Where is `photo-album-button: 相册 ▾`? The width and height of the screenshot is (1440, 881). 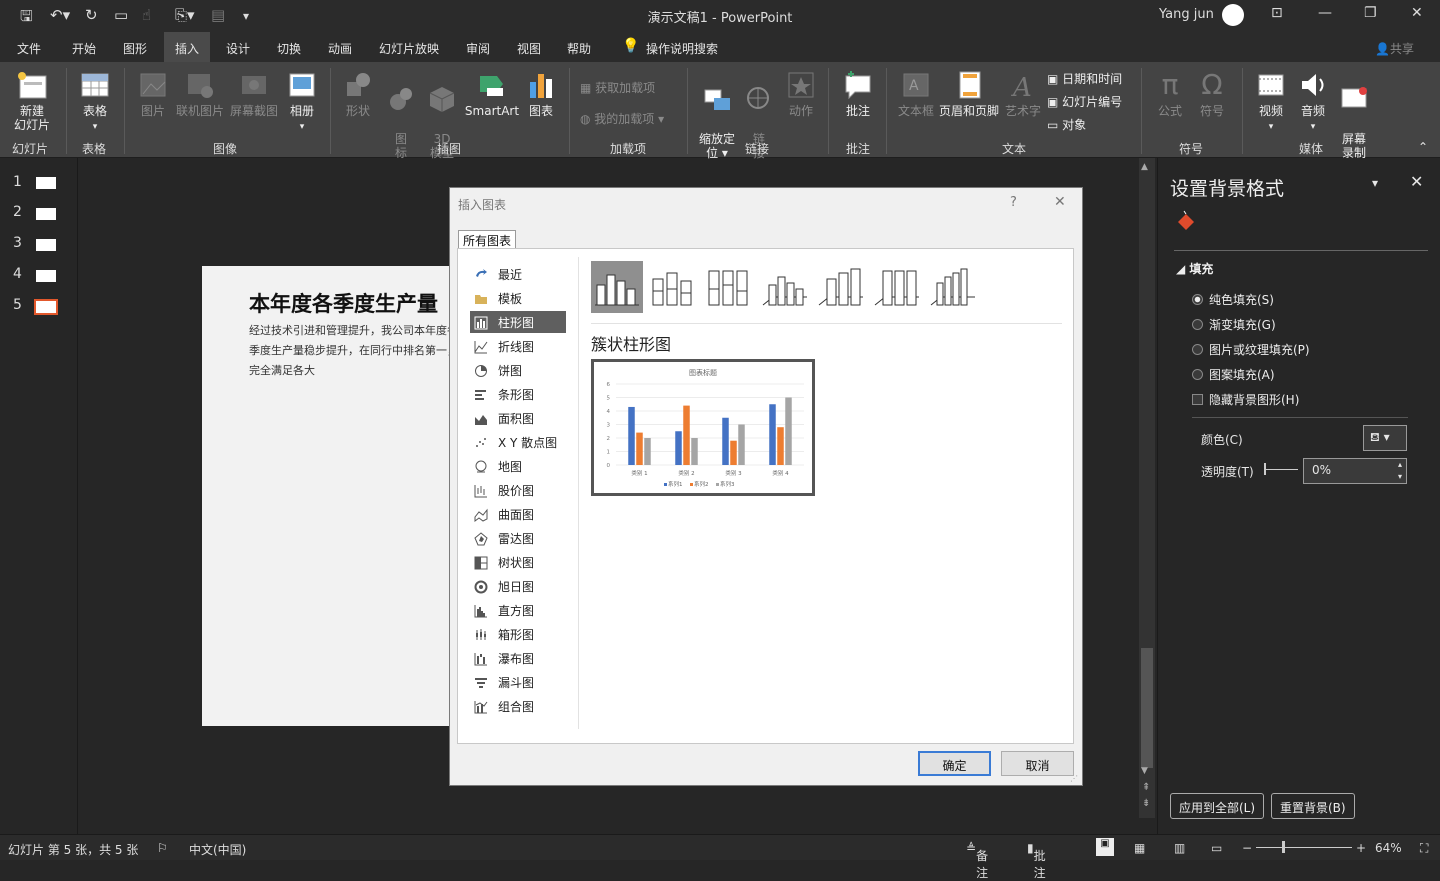
photo-album-button: 相册 ▾ is located at coordinates (302, 102).